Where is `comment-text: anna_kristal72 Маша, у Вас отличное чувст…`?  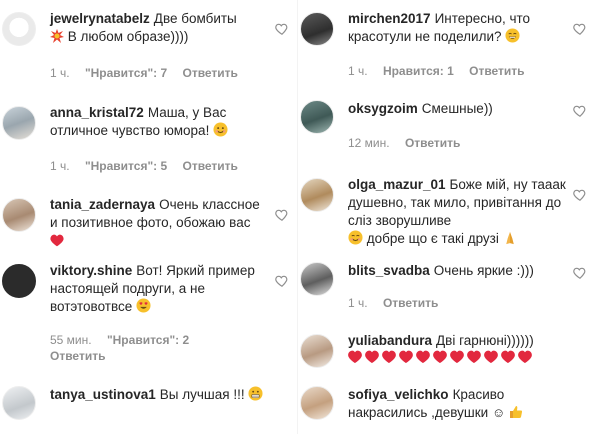 comment-text: anna_kristal72 Маша, у Вас отличное чувст… is located at coordinates (159, 123).